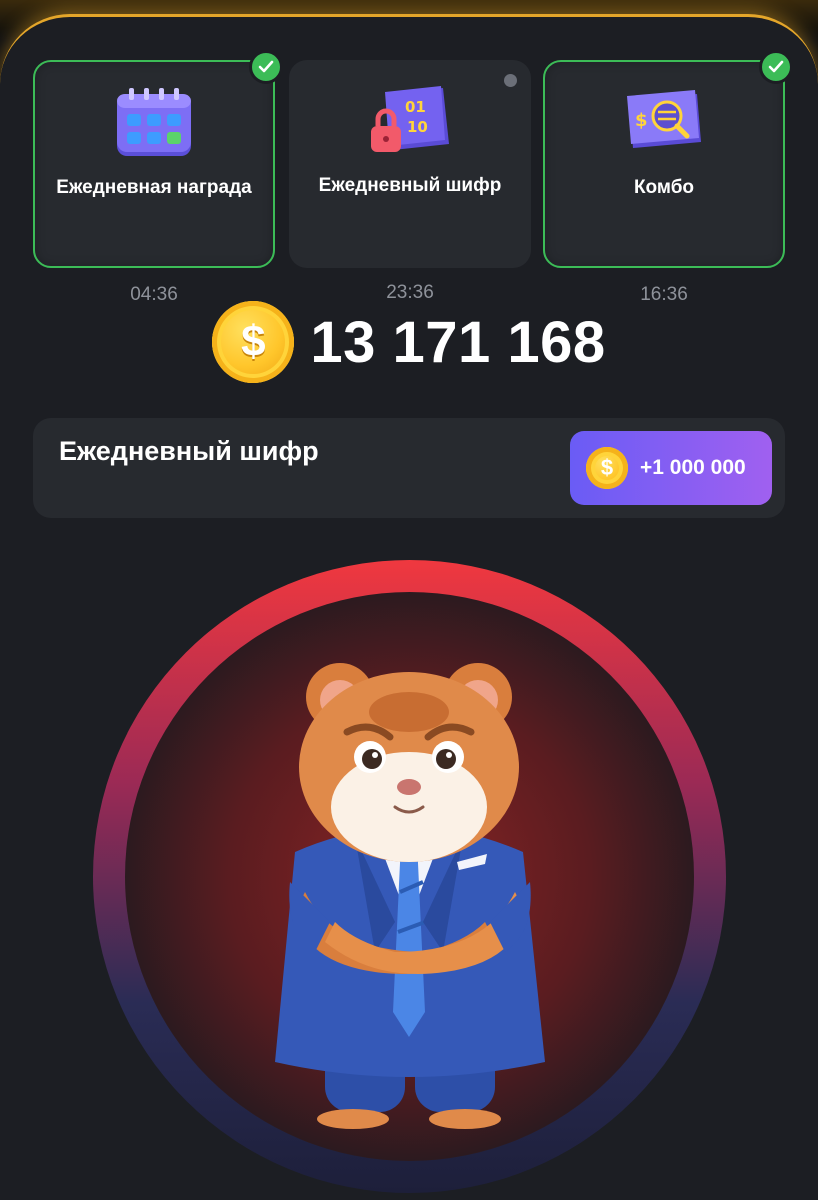 Image resolution: width=818 pixels, height=1200 pixels. I want to click on card-title: Ежедневная награда, so click(154, 187).